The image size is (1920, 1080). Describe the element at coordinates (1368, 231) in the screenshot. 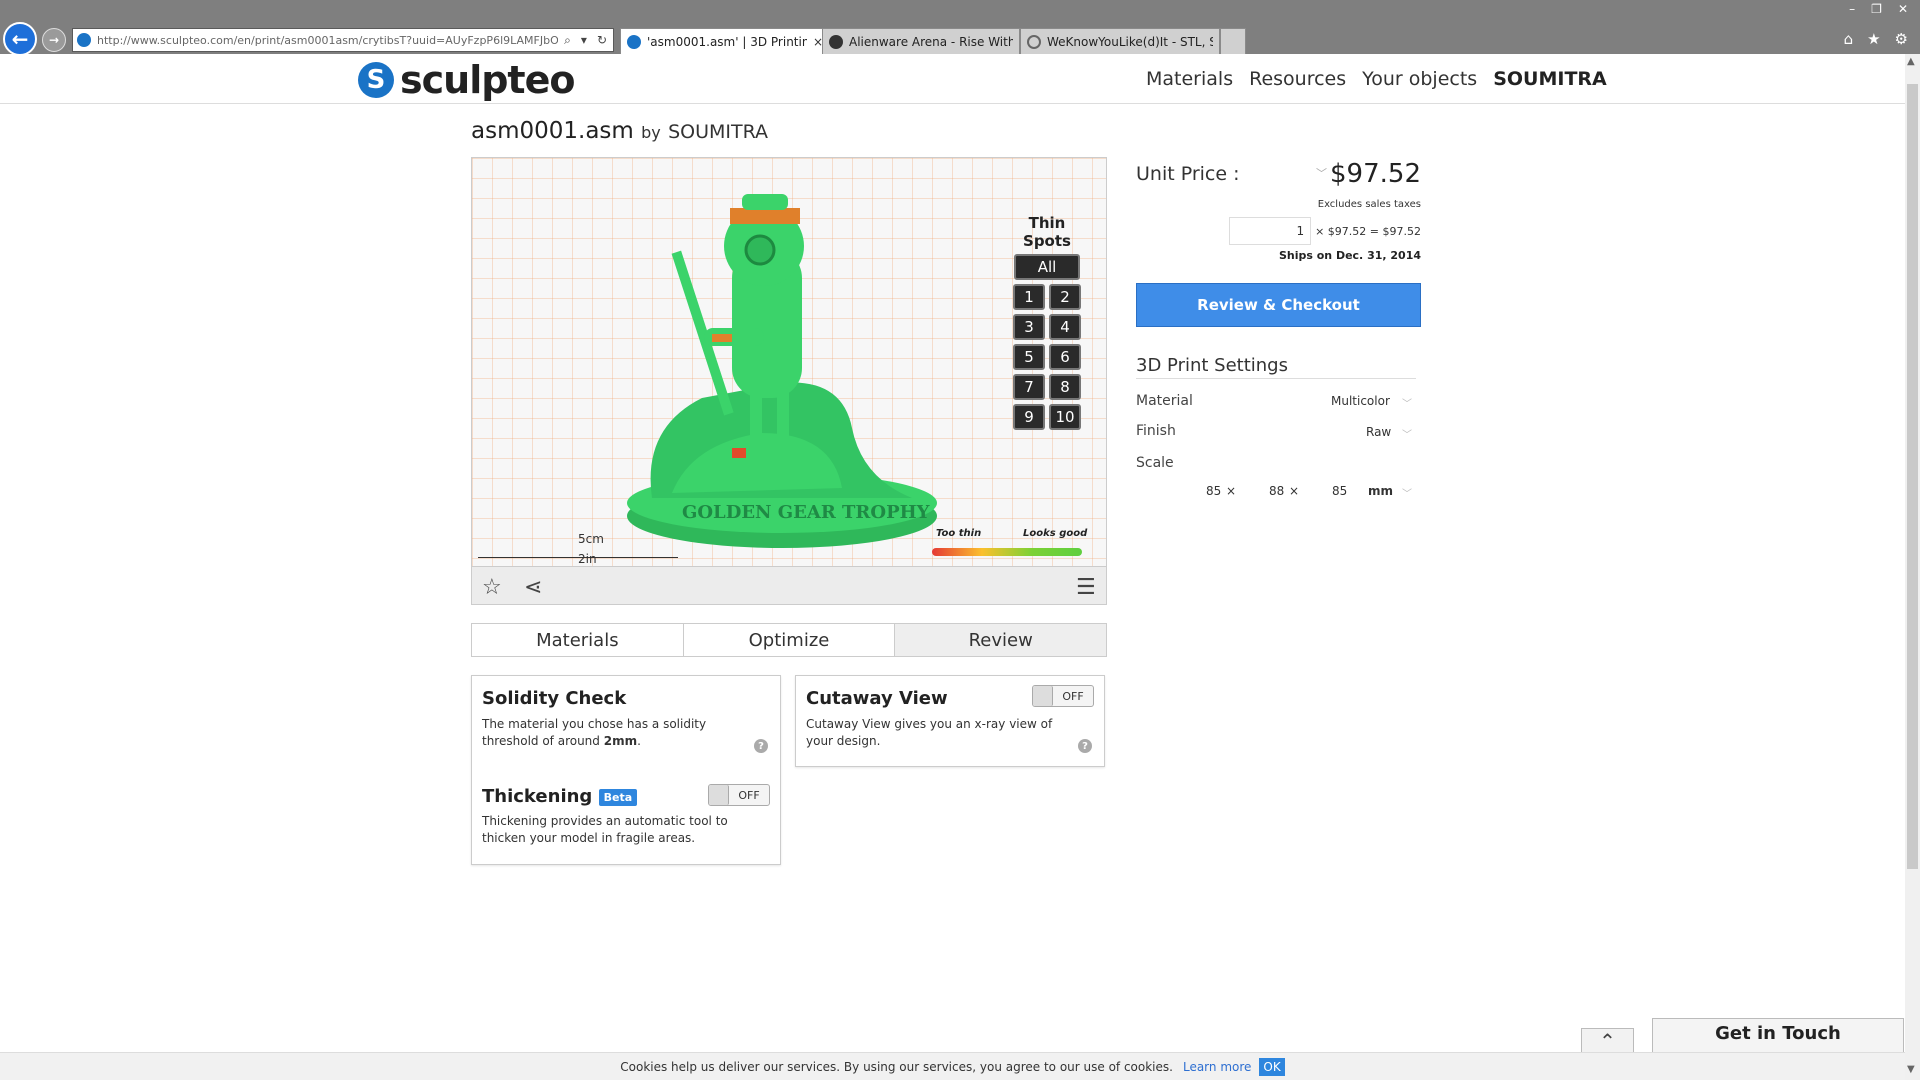

I see `price-formula: × $97.52 = $97.52` at that location.